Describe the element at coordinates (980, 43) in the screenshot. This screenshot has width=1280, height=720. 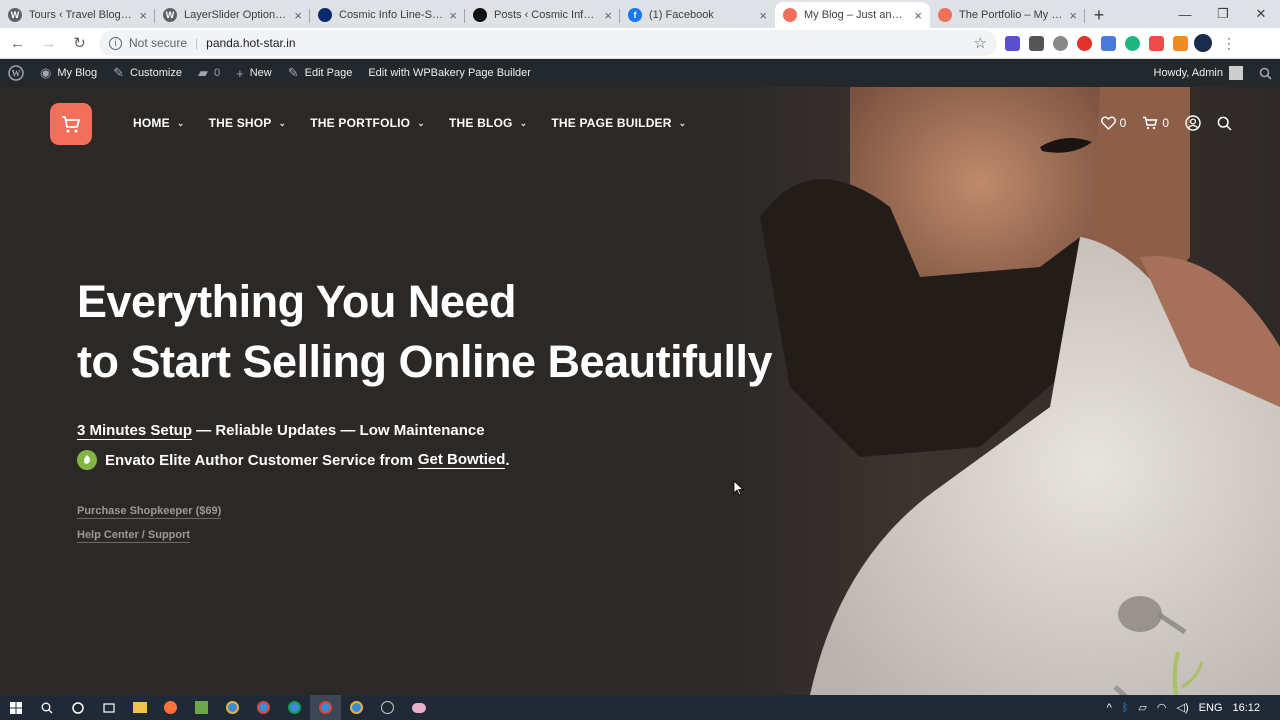
I see `bookmark-star-icon: ☆` at that location.